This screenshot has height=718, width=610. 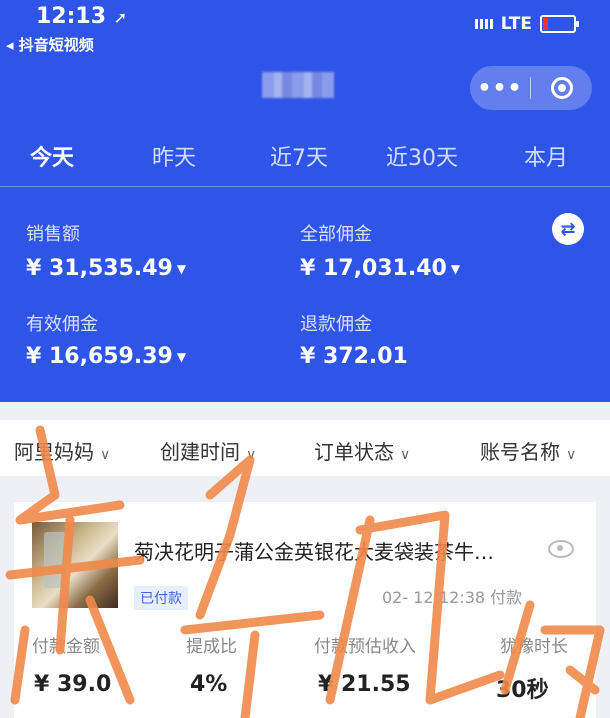 What do you see at coordinates (54, 452) in the screenshot?
I see `filter-label: 阿里妈妈` at bounding box center [54, 452].